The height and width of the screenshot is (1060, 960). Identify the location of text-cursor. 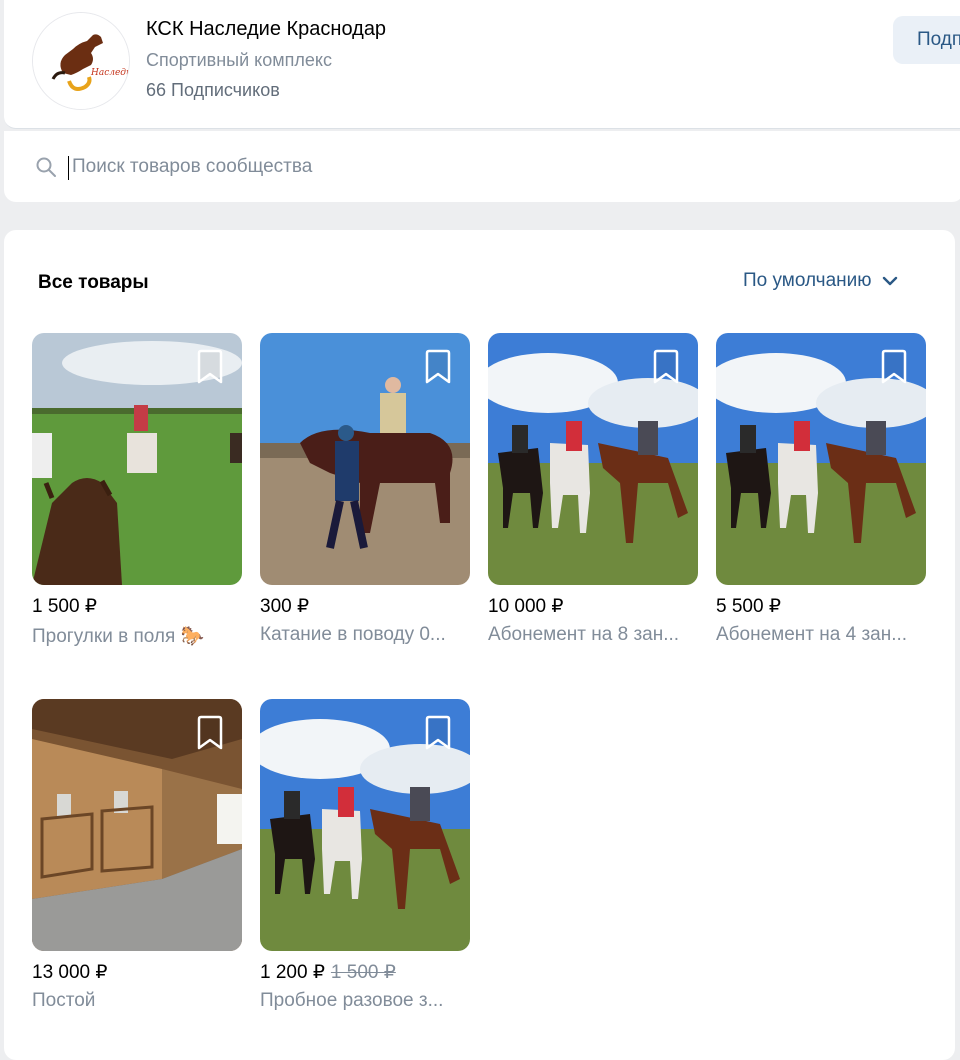
(68, 168).